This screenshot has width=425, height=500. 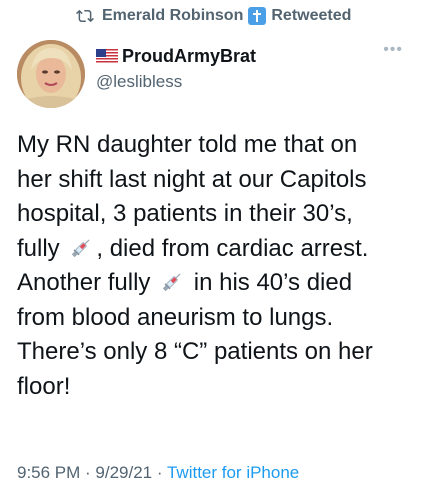 What do you see at coordinates (84, 282) in the screenshot?
I see `tweet-text-fragment: Another fully` at bounding box center [84, 282].